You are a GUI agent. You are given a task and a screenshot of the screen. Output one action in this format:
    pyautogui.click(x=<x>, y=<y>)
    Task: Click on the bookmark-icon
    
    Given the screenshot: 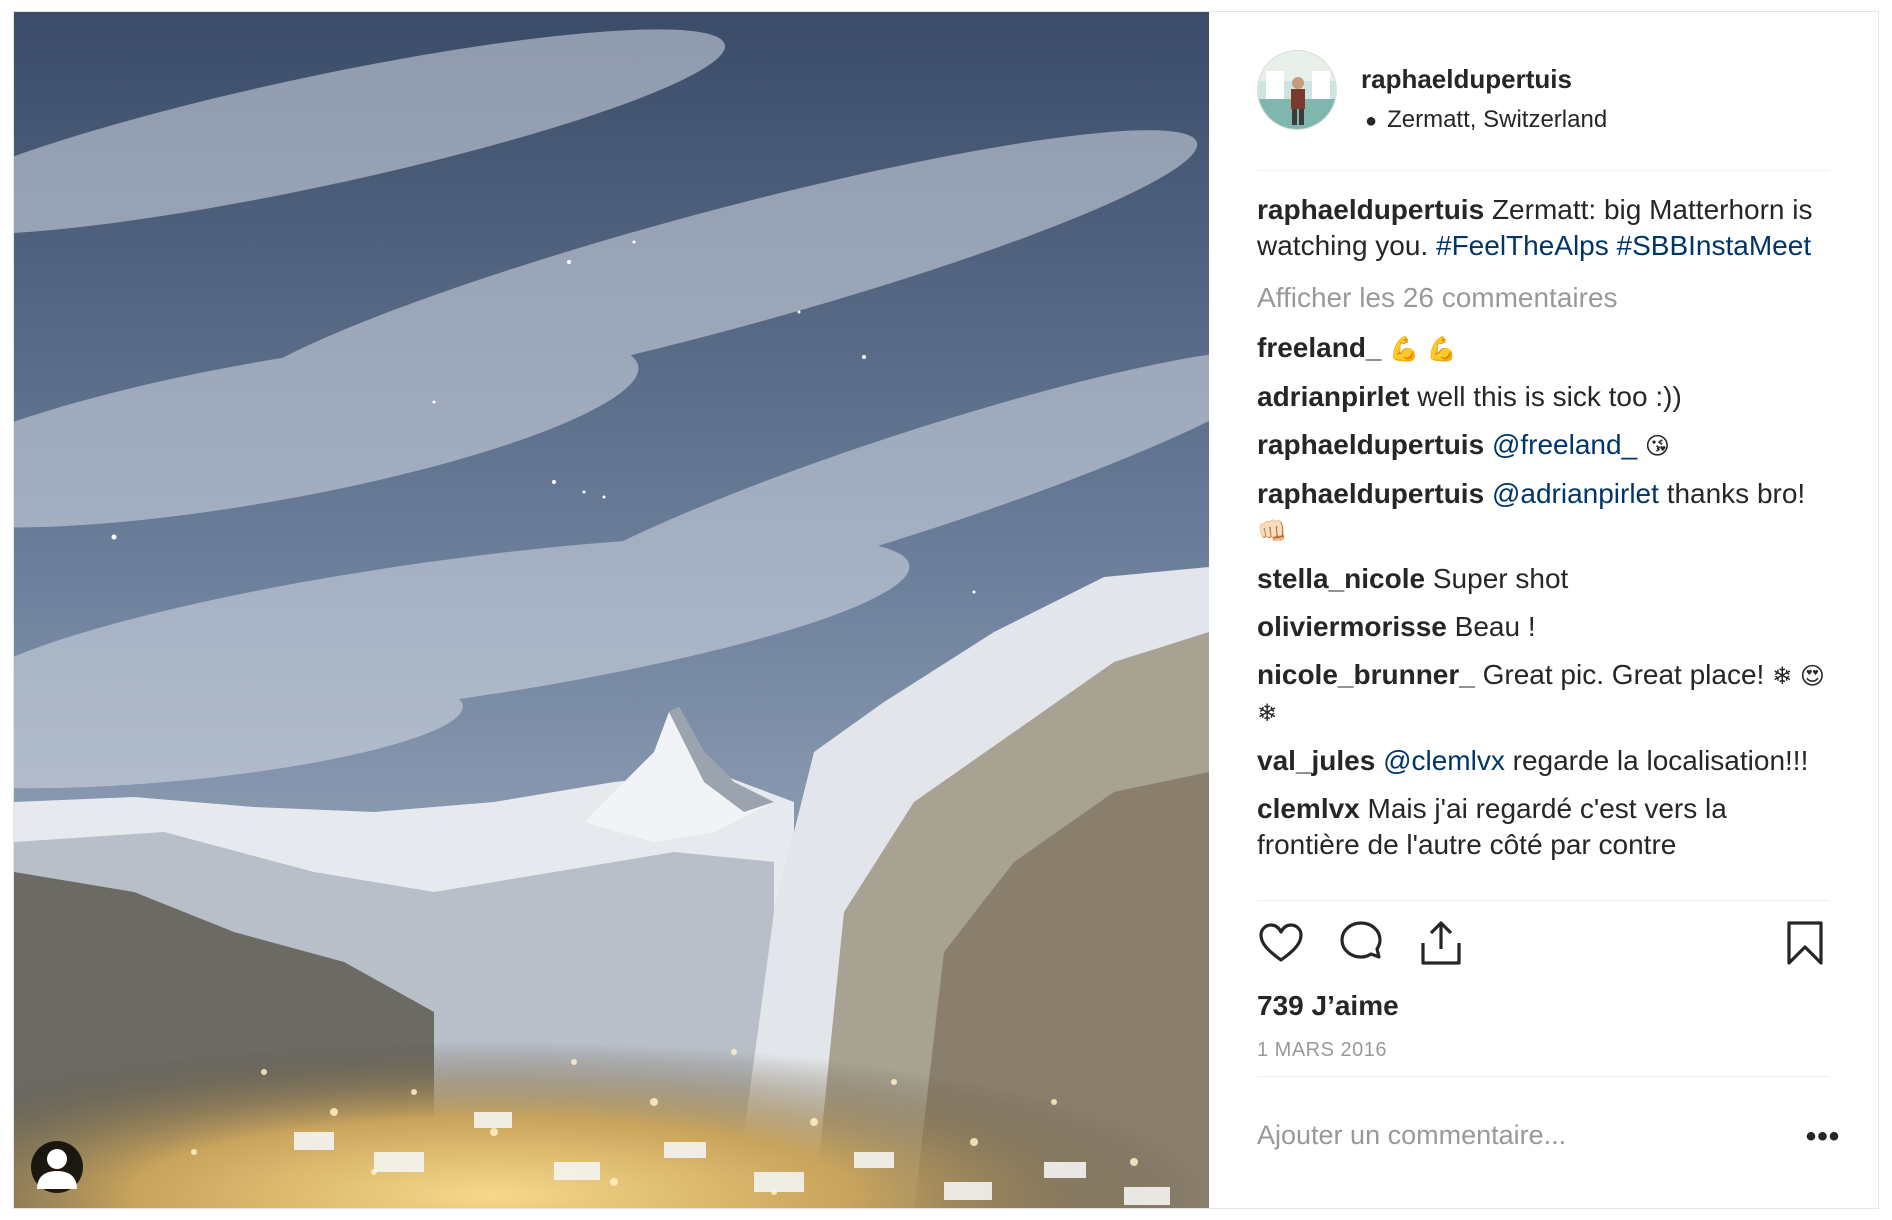 What is the action you would take?
    pyautogui.click(x=1805, y=943)
    